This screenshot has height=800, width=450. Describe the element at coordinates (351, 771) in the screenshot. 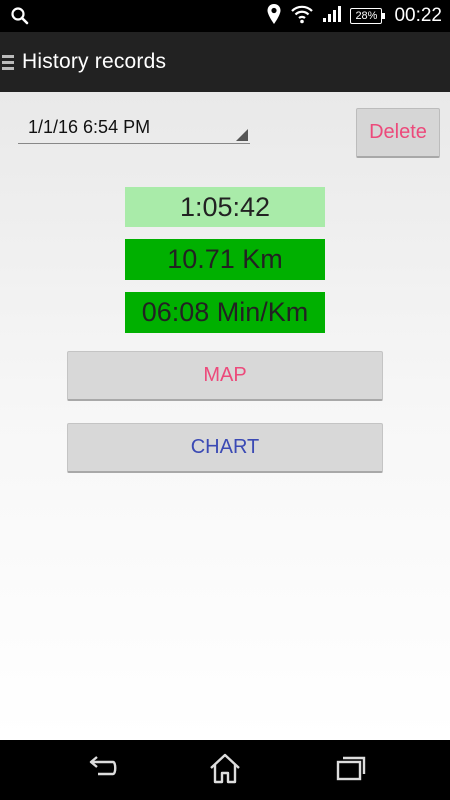

I see `recents-icon` at that location.